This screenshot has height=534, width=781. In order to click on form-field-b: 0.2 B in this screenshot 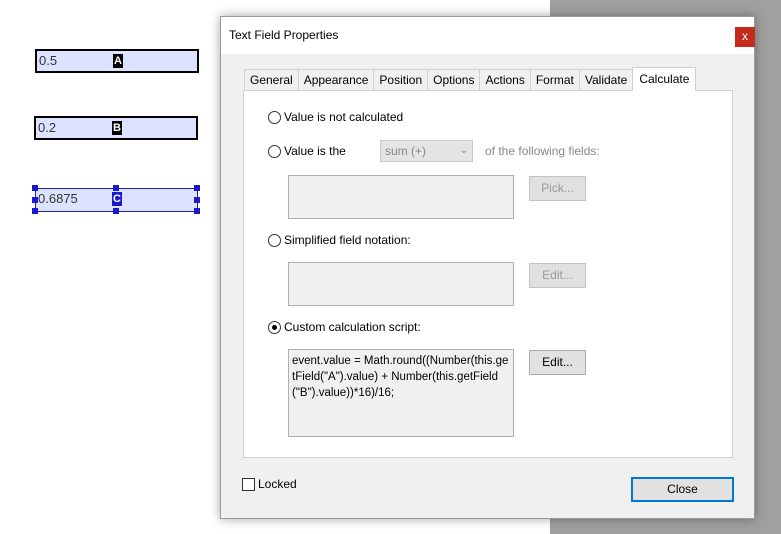, I will do `click(116, 128)`.